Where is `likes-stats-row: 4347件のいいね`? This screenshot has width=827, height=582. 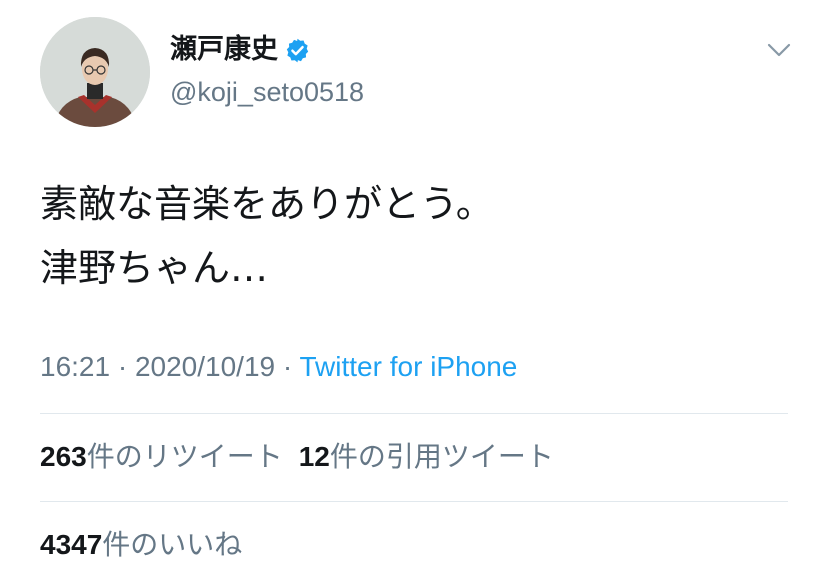 likes-stats-row: 4347件のいいね is located at coordinates (149, 545).